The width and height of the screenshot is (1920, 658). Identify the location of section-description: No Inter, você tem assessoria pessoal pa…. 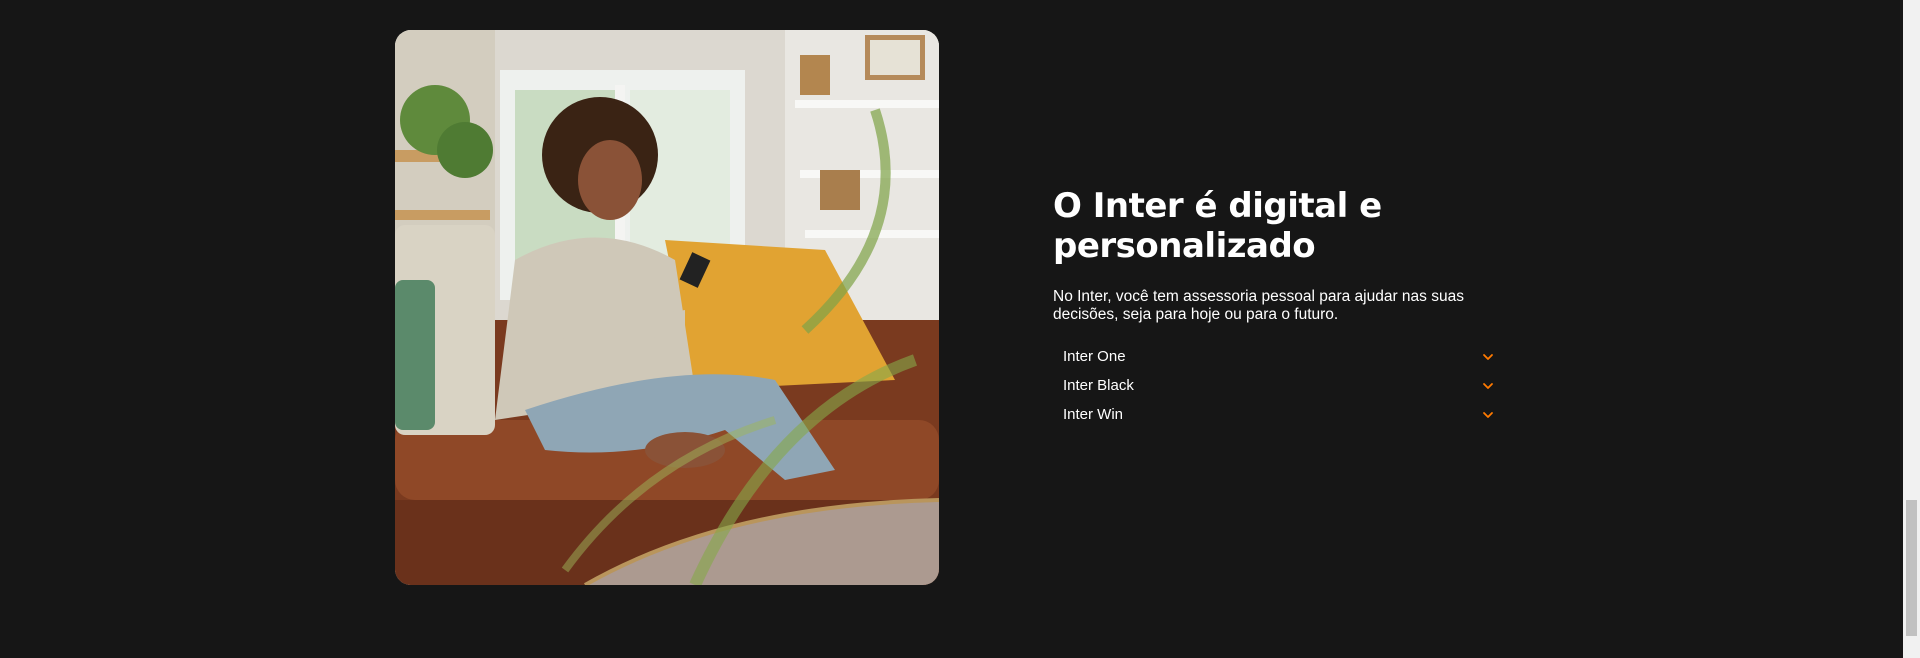
(1258, 305).